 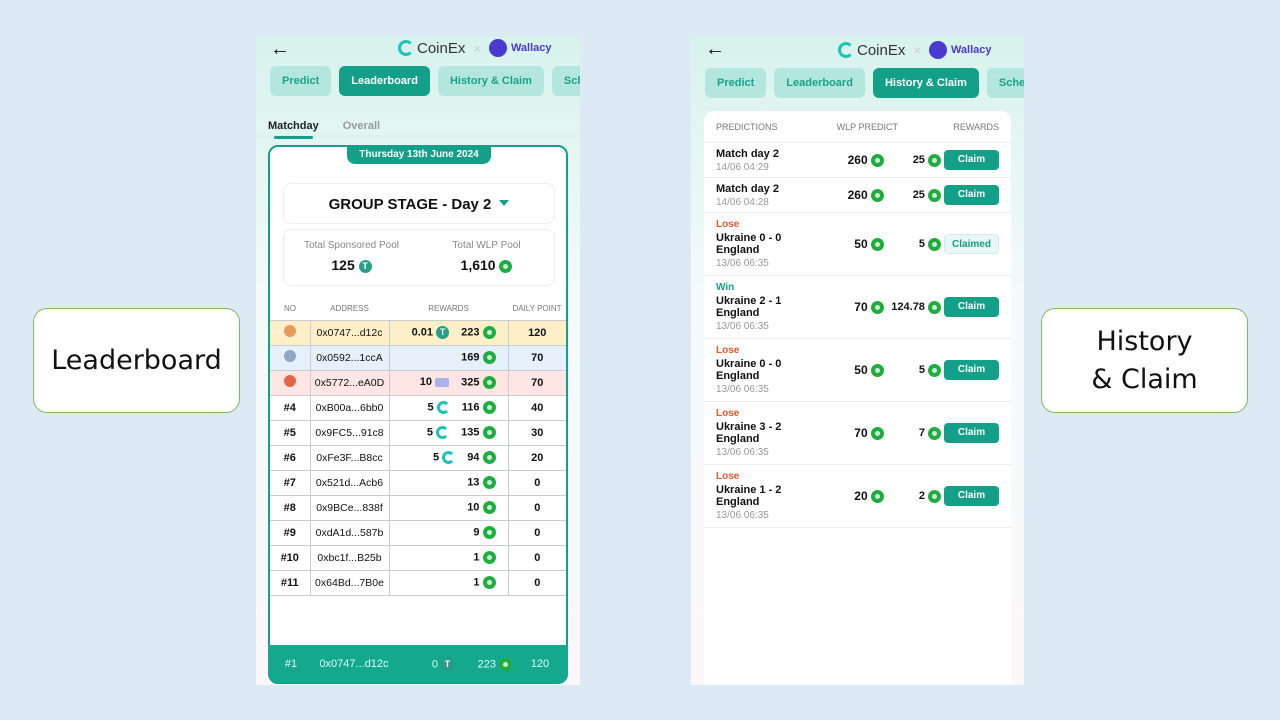 I want to click on table-row: #5 0x9FC5...91c8 5 135 30, so click(x=418, y=432).